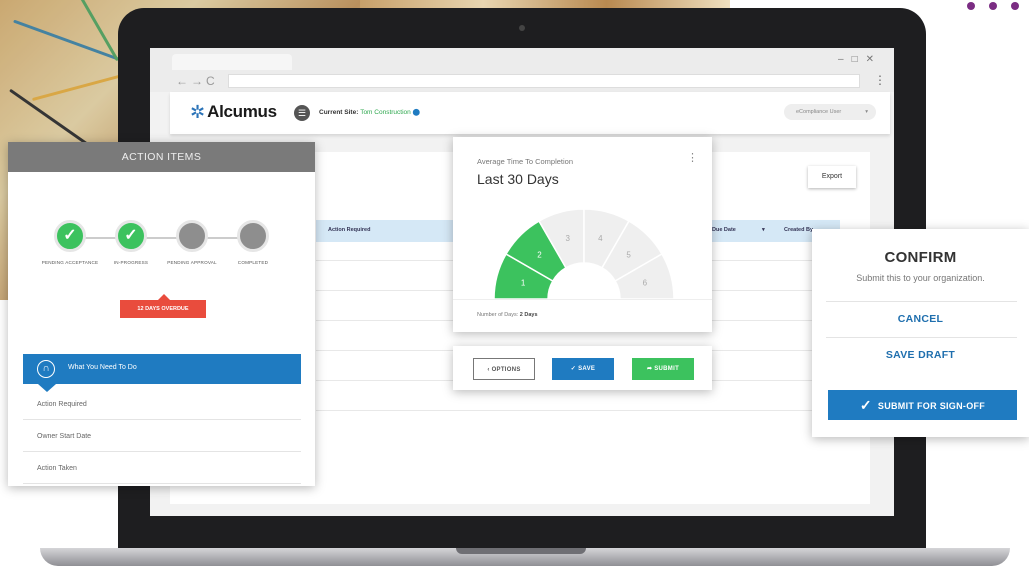 The image size is (1029, 577). What do you see at coordinates (920, 278) in the screenshot?
I see `confirm-subtitle: Submit this to your organization.` at bounding box center [920, 278].